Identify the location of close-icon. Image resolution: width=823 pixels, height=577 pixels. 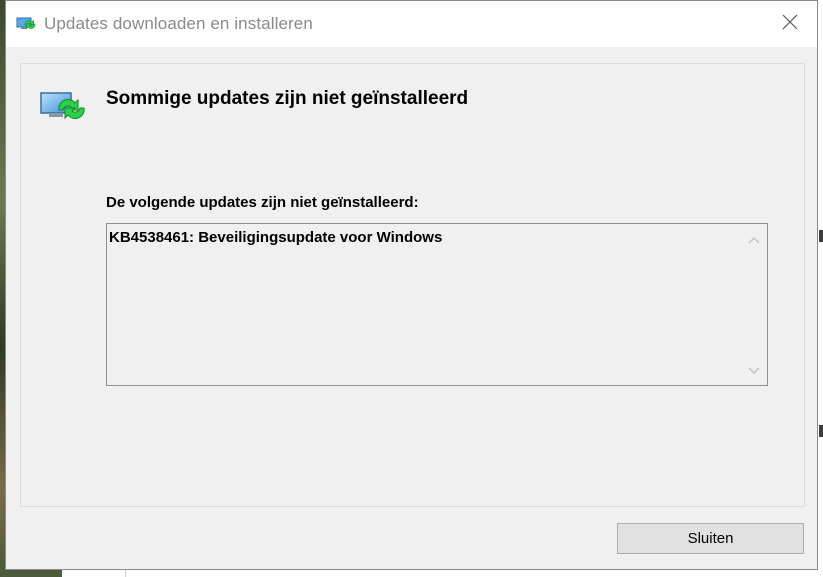
(790, 24).